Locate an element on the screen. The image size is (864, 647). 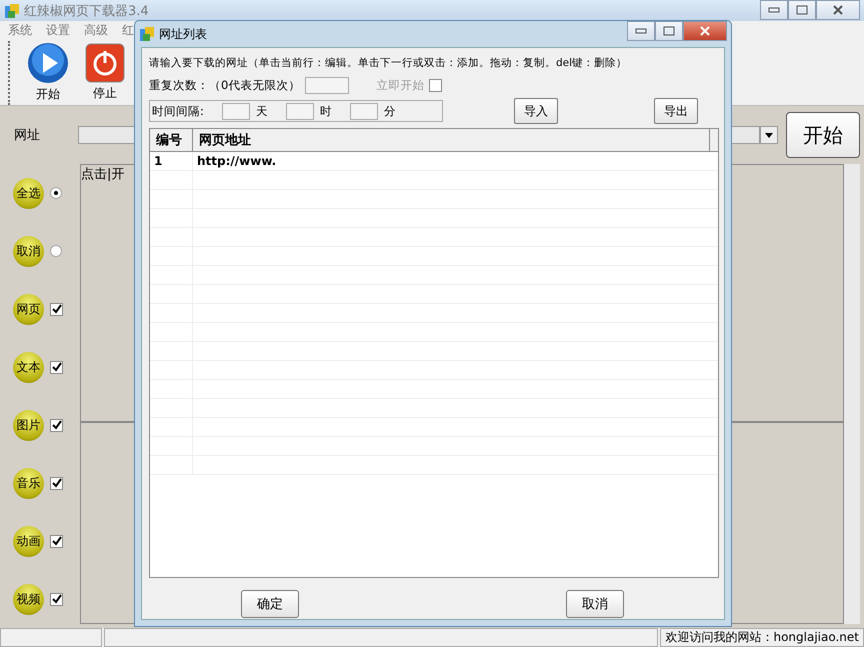
unit-label: 分 is located at coordinates (390, 111).